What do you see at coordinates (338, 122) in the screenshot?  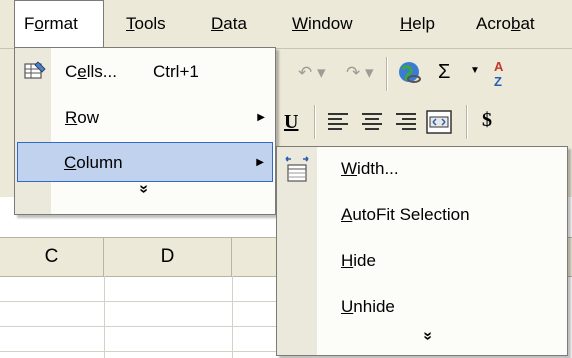 I see `align-left-icon` at bounding box center [338, 122].